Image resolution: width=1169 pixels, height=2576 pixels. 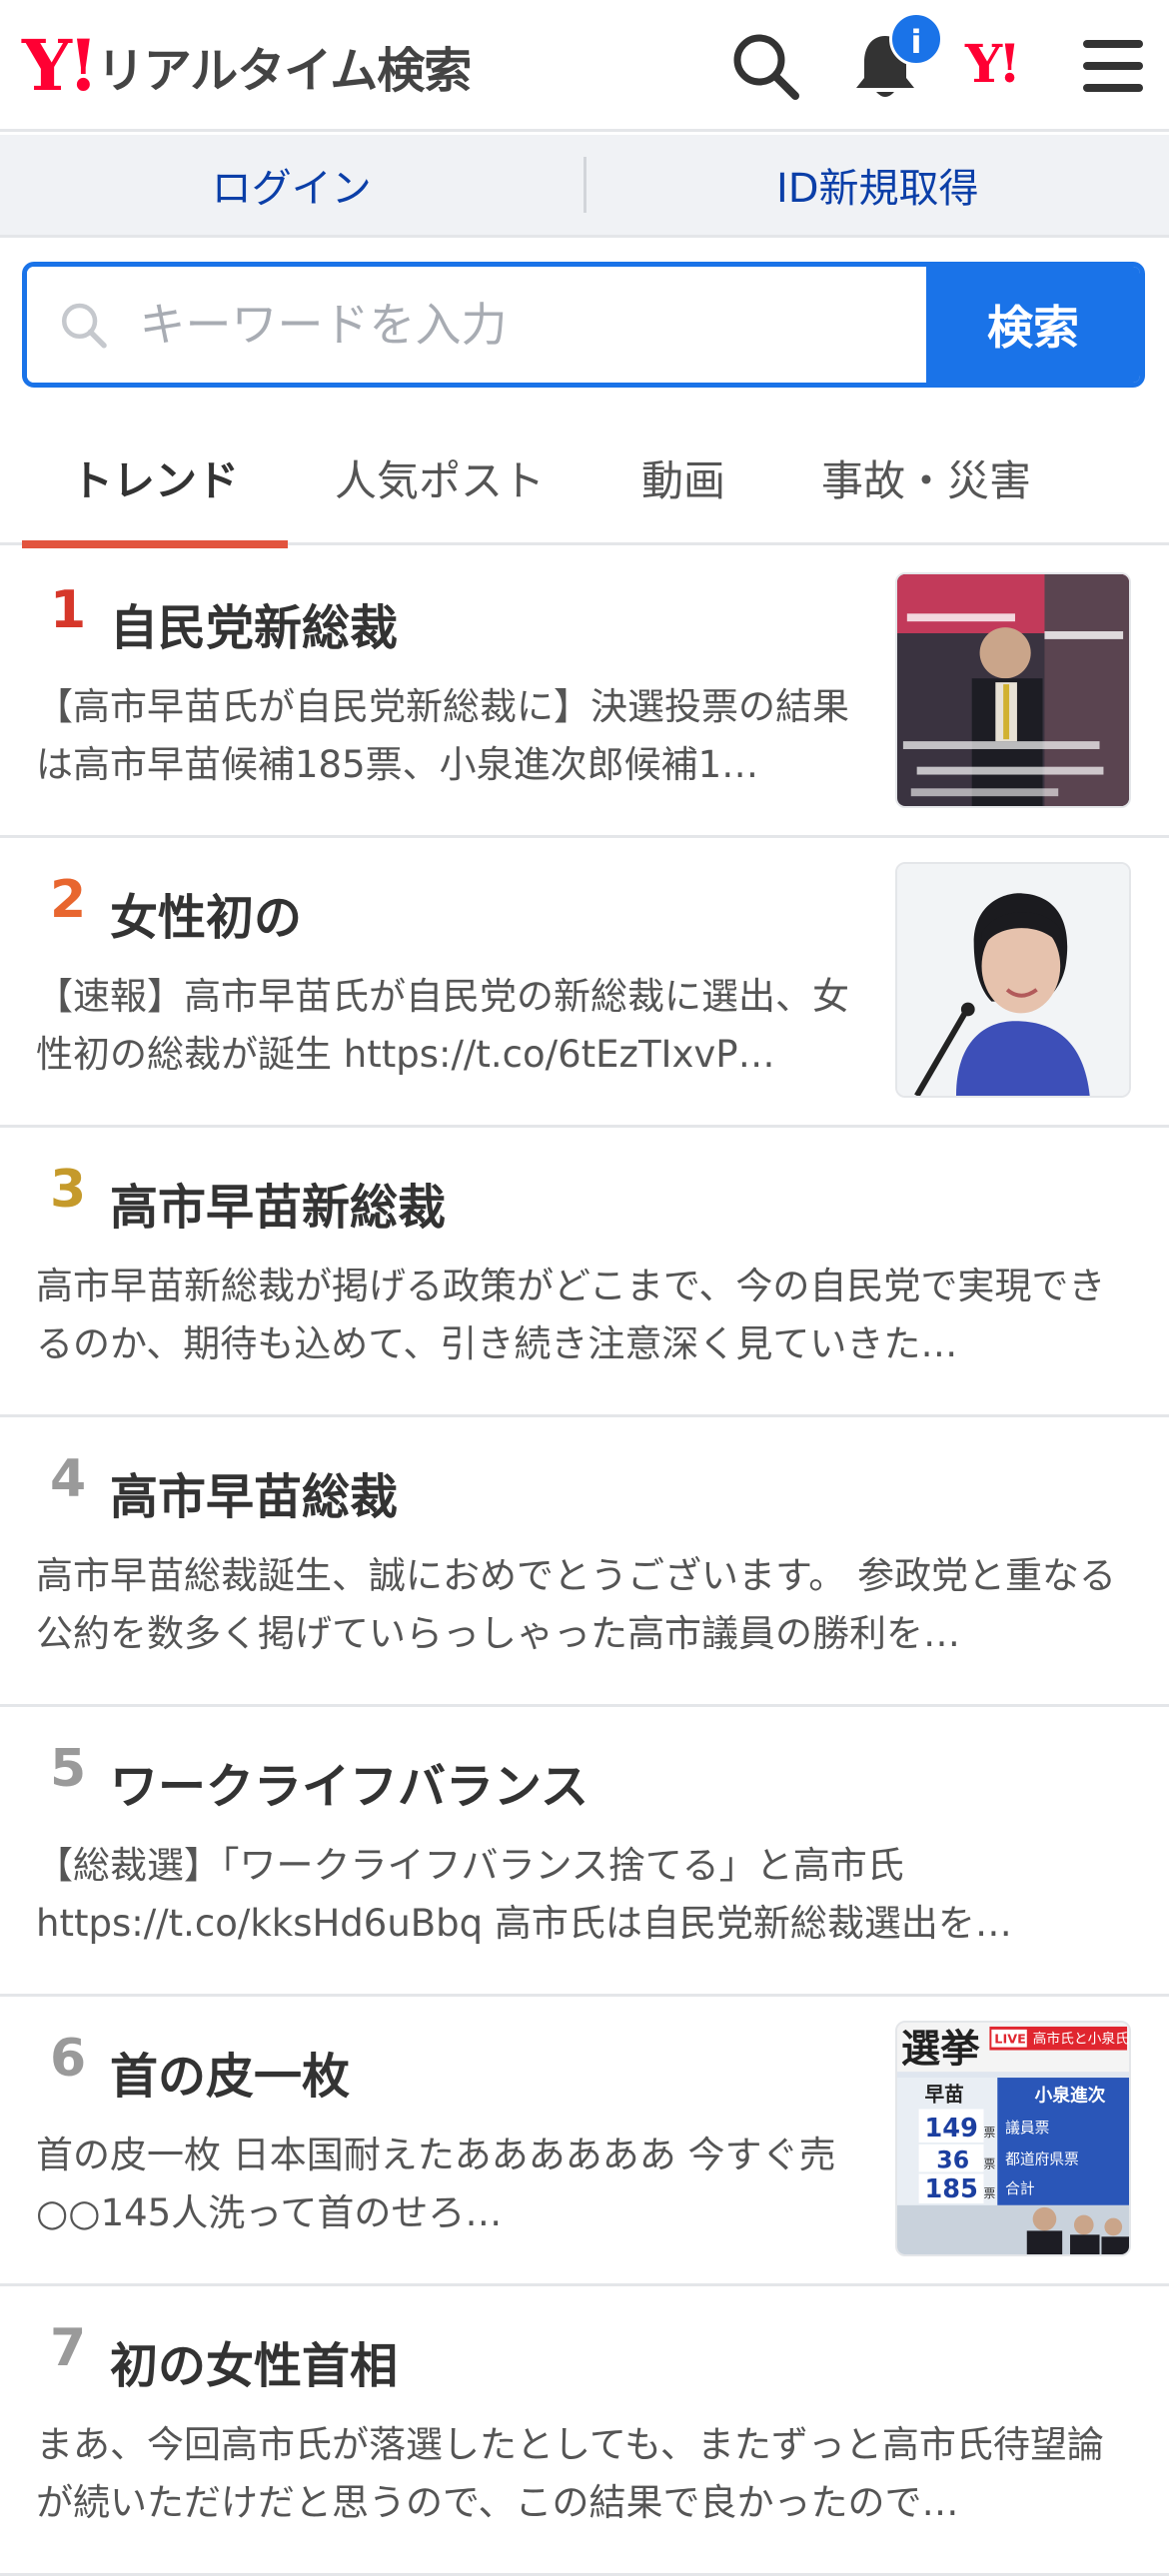 I want to click on search-box: 検索, so click(x=583, y=325).